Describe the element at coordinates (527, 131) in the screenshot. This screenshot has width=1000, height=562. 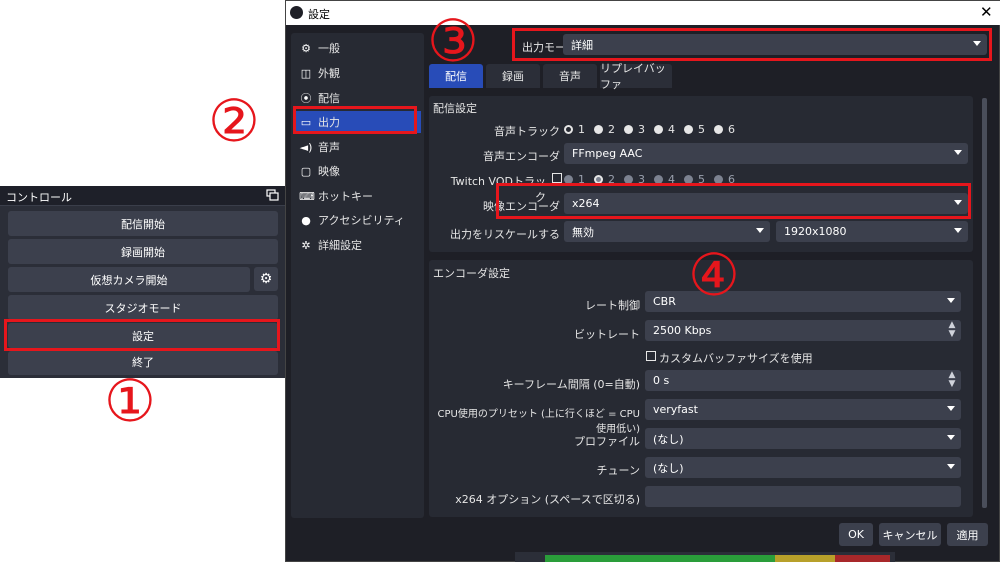
I see `audio-track-label: 音声トラック` at that location.